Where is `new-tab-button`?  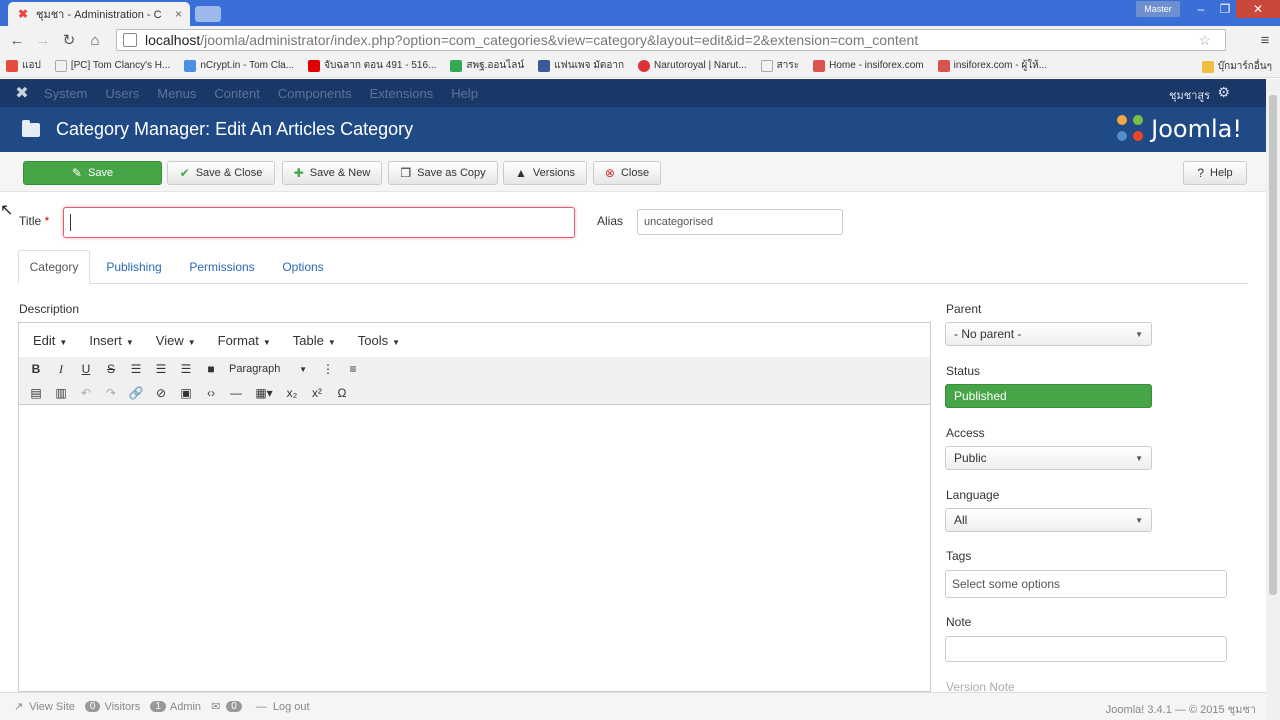 new-tab-button is located at coordinates (208, 14).